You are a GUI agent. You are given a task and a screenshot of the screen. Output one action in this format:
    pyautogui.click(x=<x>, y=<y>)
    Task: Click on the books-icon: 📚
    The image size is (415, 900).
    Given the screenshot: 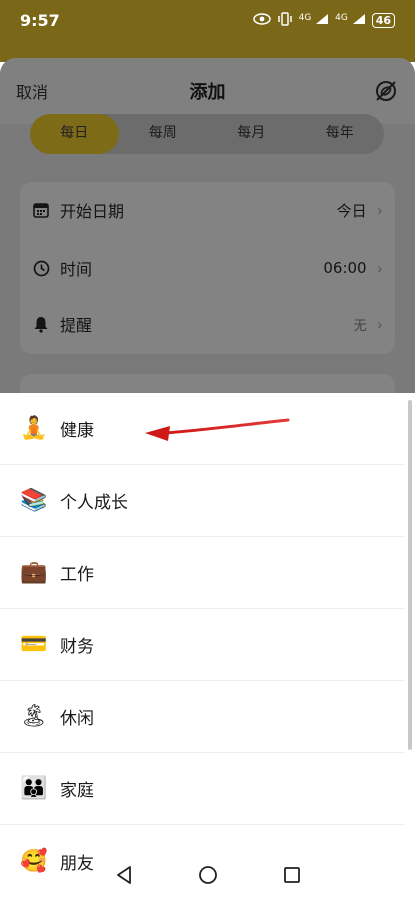 What is the action you would take?
    pyautogui.click(x=34, y=500)
    